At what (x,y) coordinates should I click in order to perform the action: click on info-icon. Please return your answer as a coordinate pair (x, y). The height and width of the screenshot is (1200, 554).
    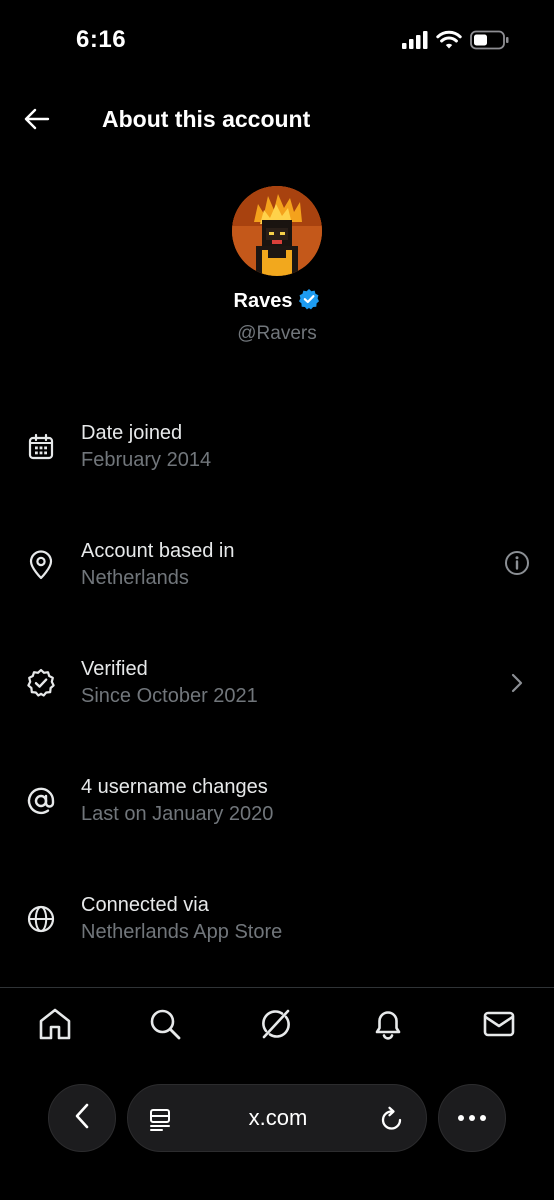
    Looking at the image, I should click on (517, 565).